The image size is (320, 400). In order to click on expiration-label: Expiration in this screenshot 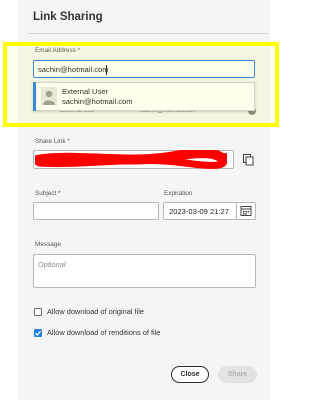, I will do `click(178, 193)`.